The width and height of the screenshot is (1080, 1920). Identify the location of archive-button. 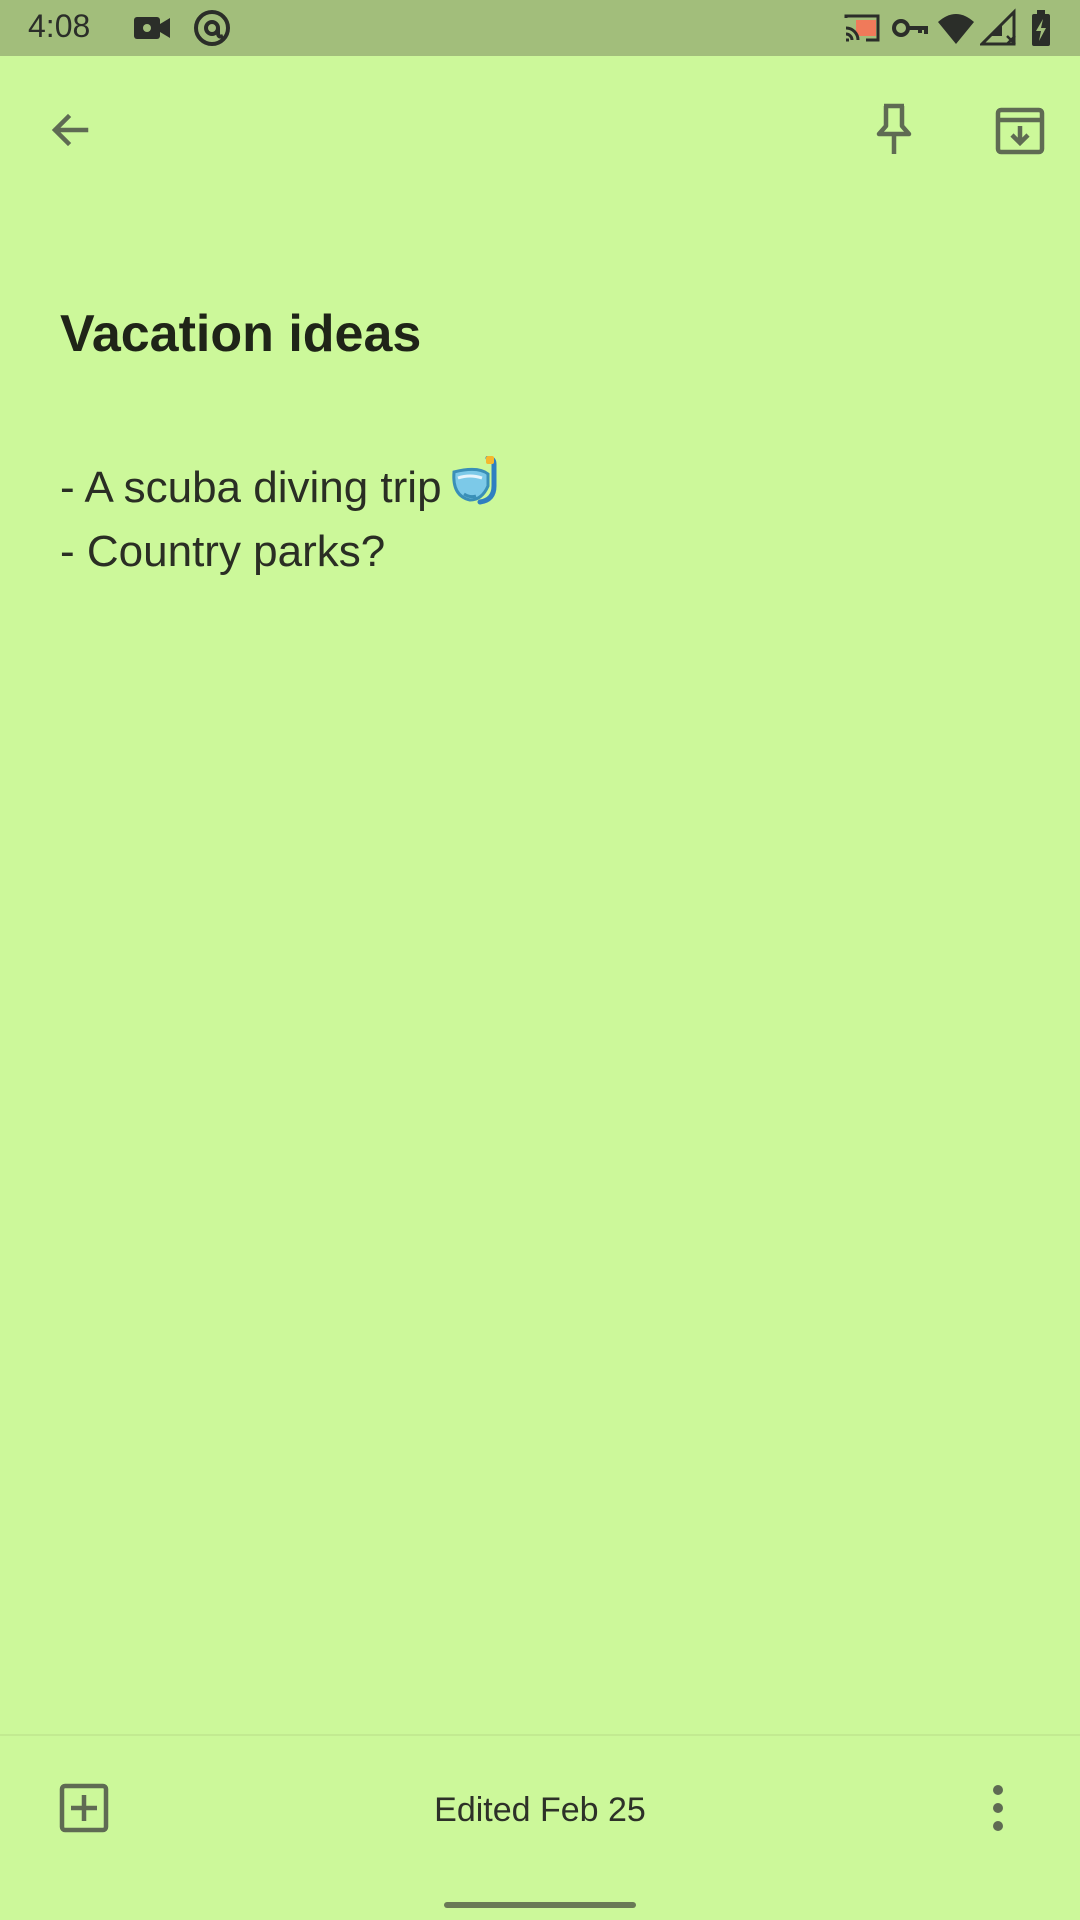
(1020, 132).